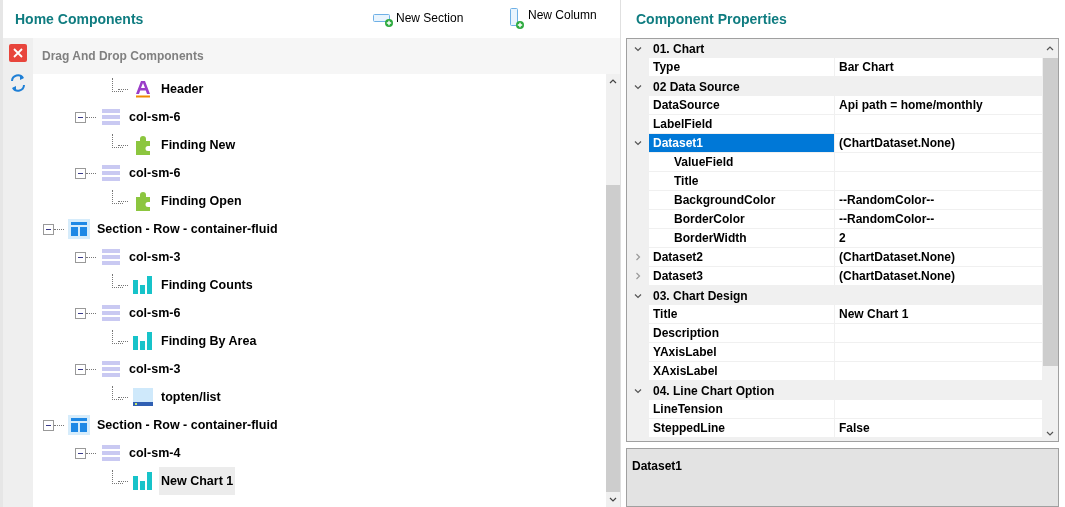  I want to click on property-name: Dataset3, so click(742, 276).